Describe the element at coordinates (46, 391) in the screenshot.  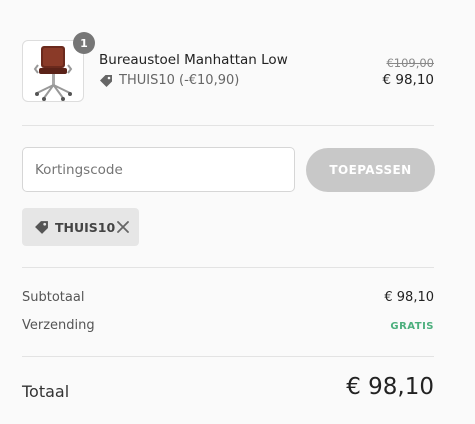
I see `total-label: Totaal` at that location.